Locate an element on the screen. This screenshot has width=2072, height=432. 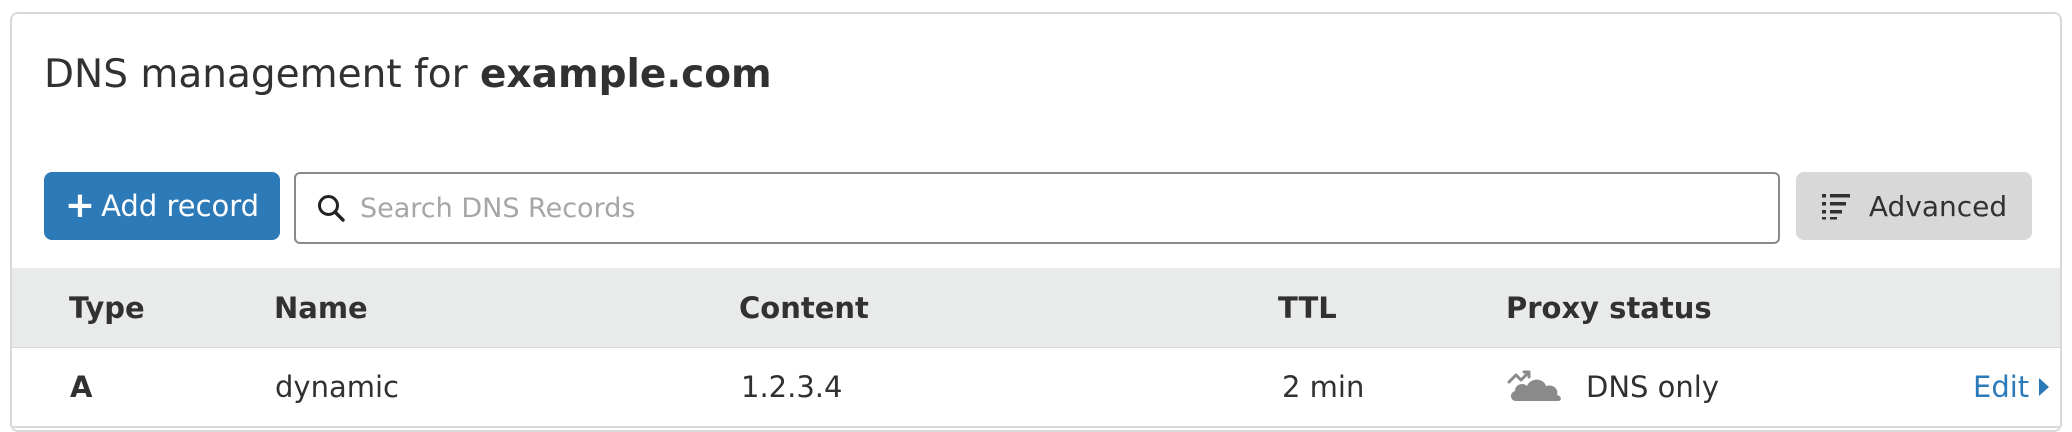
record-content: 1.2.3.4 is located at coordinates (792, 387).